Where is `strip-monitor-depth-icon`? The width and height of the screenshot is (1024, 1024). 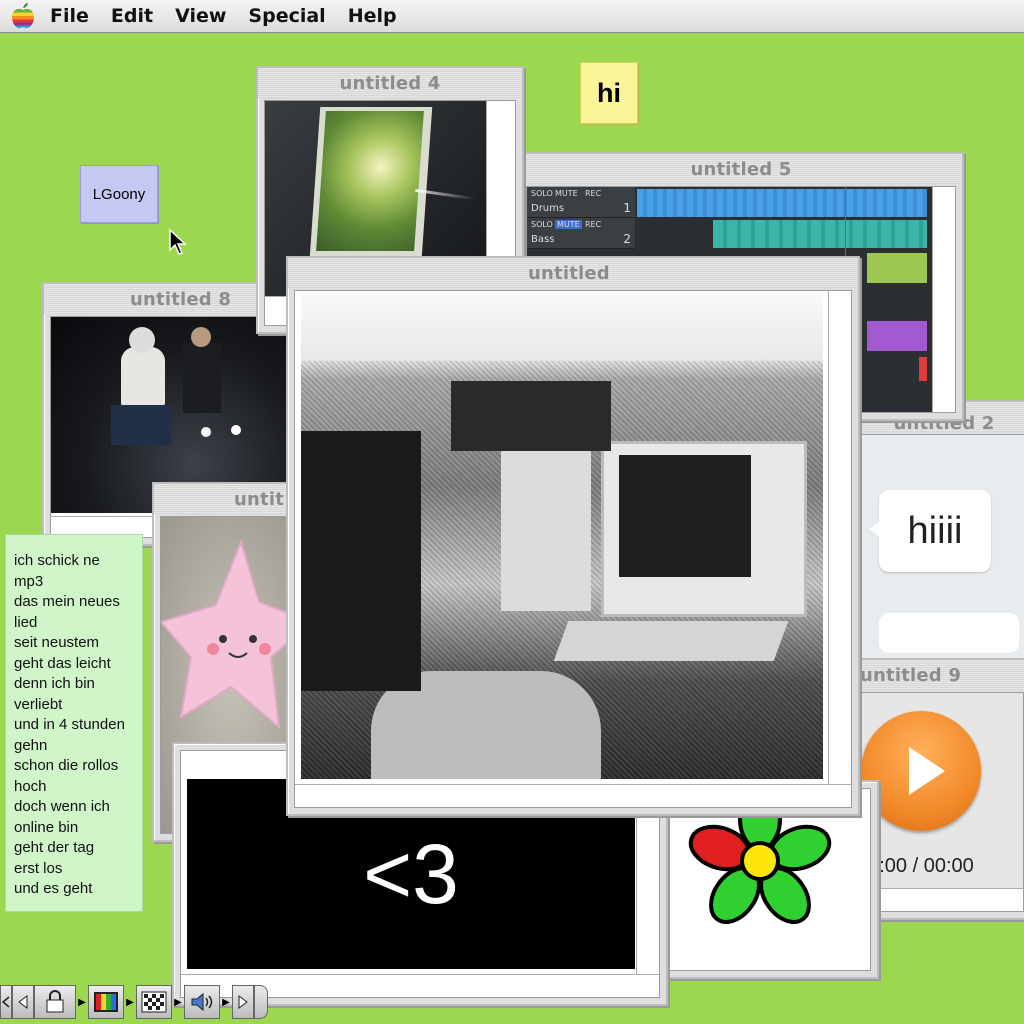
strip-monitor-depth-icon is located at coordinates (154, 1002).